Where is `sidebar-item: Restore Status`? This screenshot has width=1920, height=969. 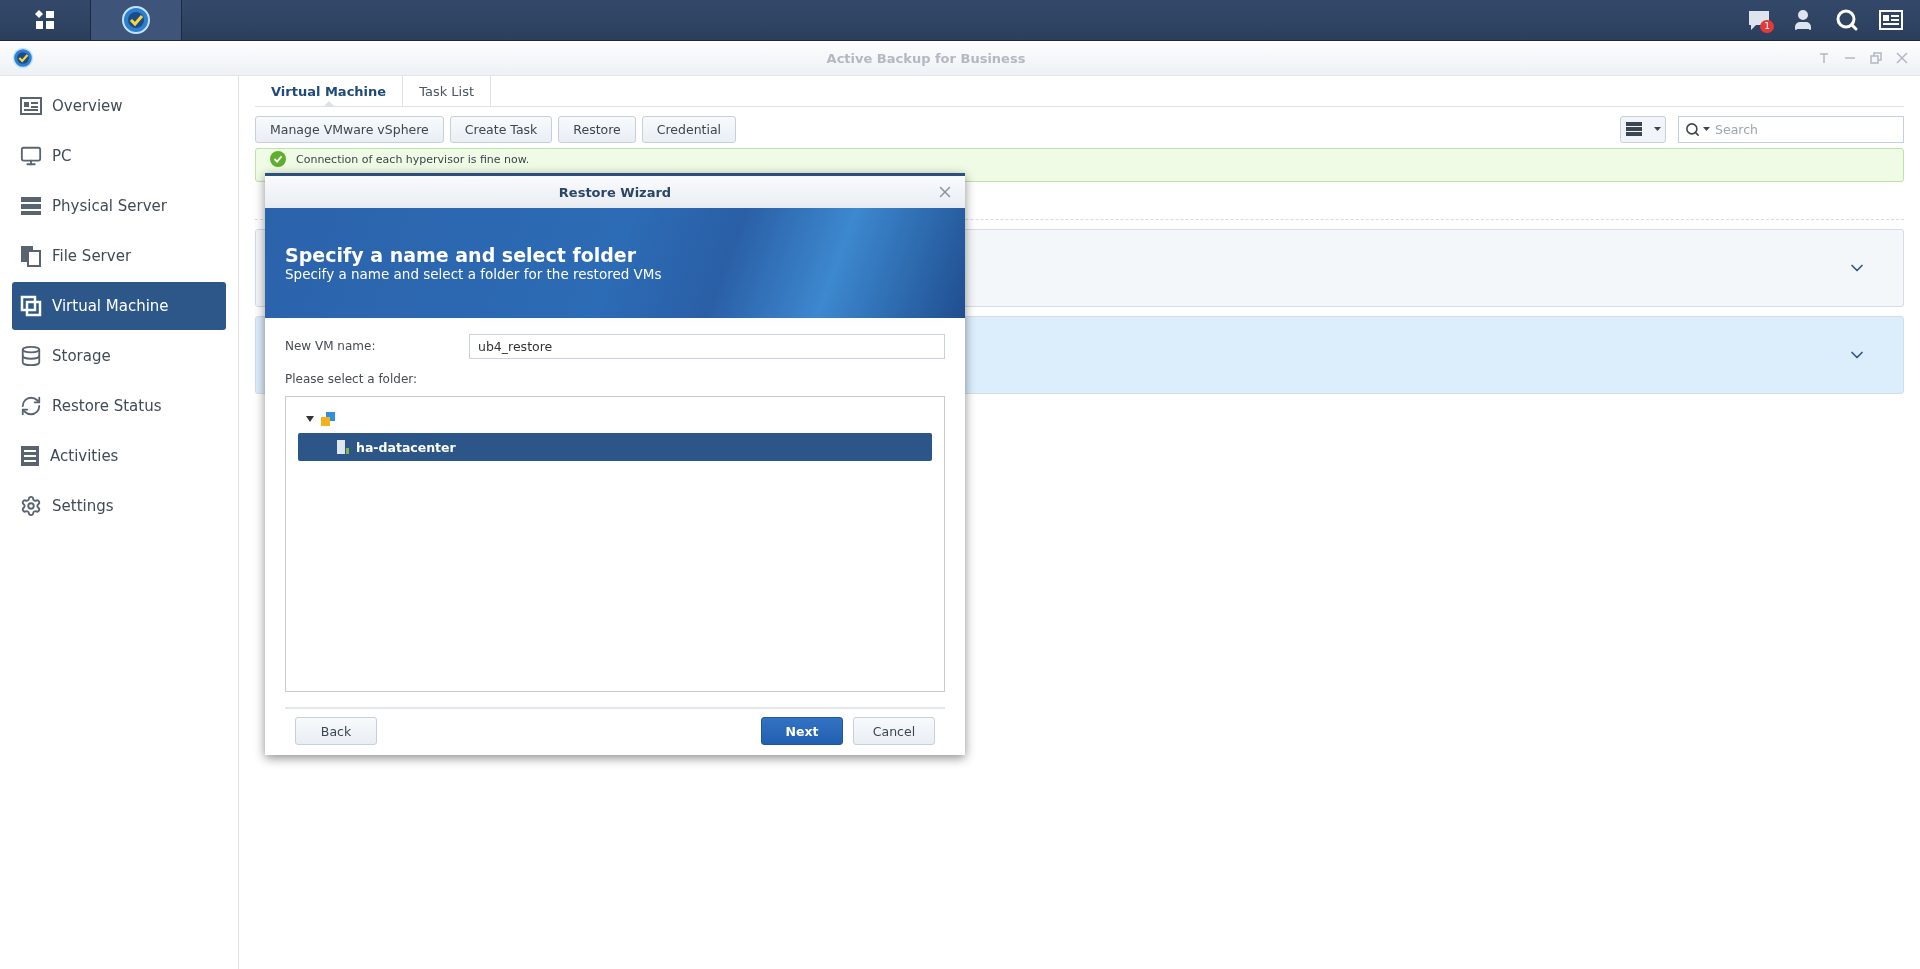 sidebar-item: Restore Status is located at coordinates (119, 406).